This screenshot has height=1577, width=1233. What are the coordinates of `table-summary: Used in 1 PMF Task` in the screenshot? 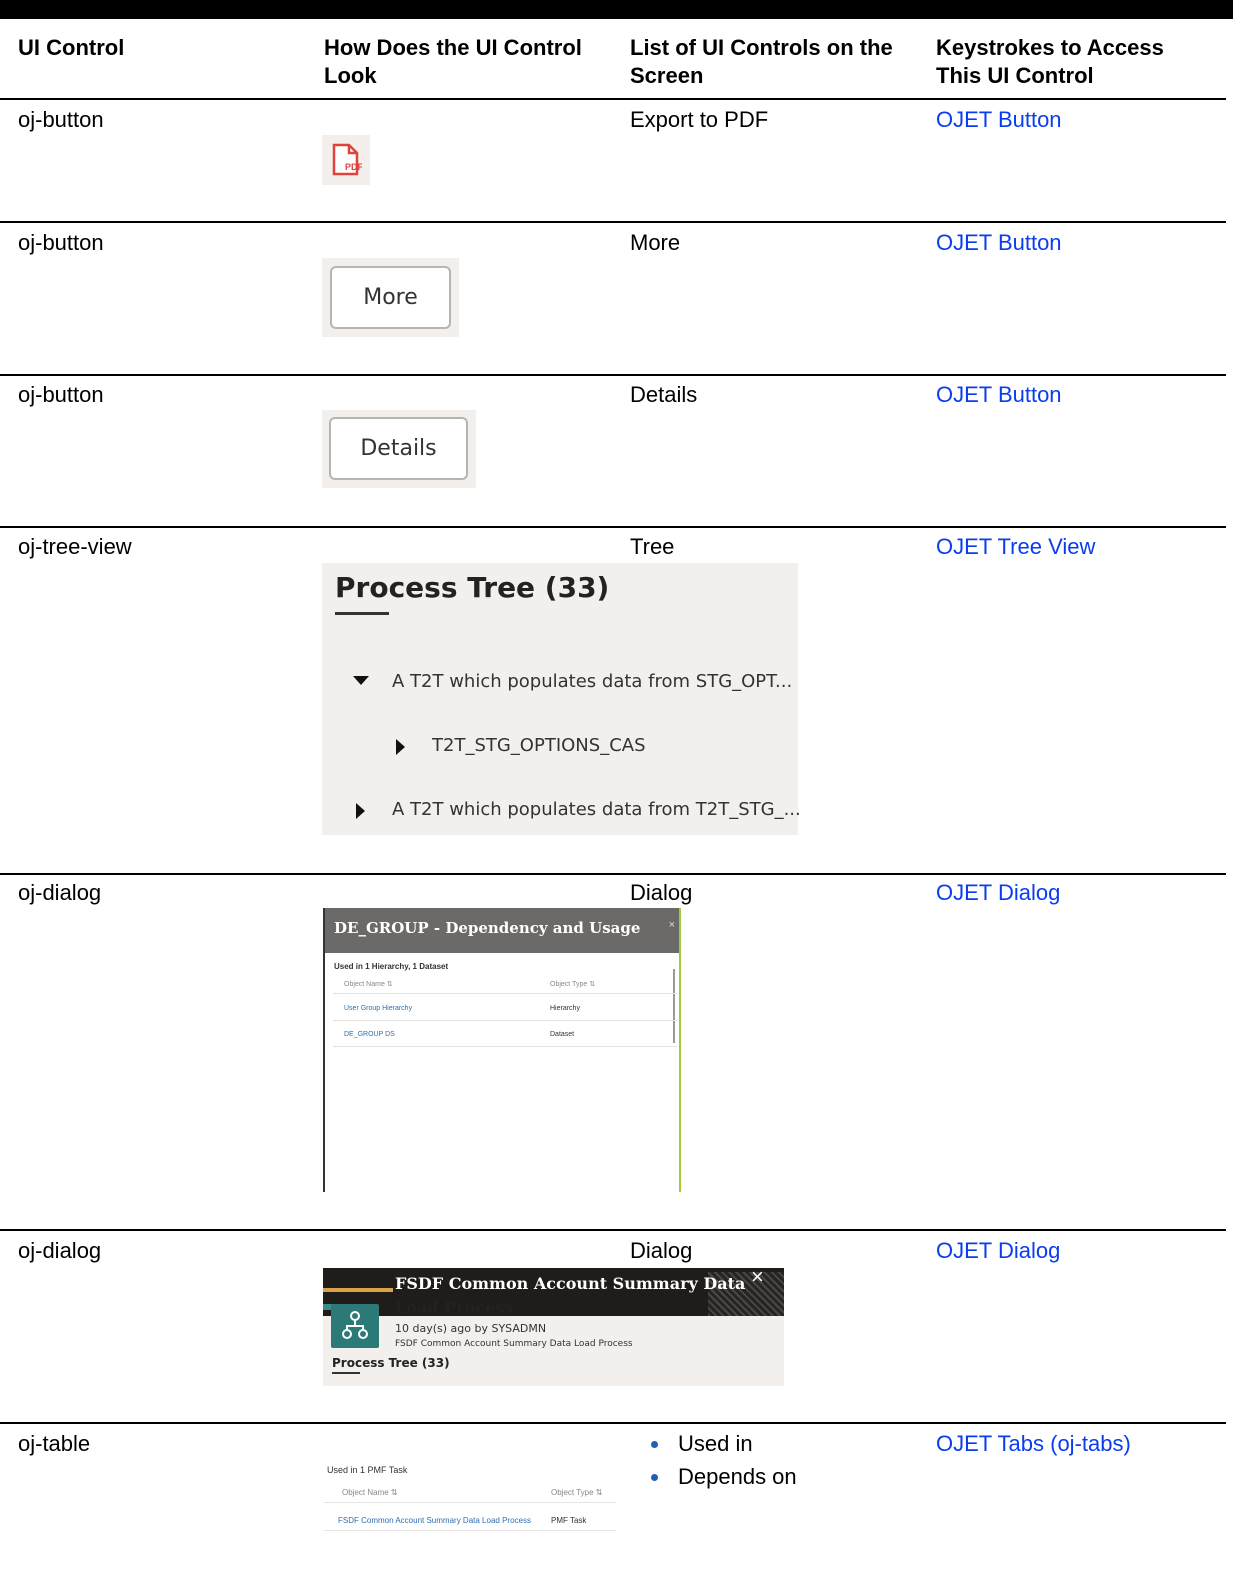 It's located at (367, 1470).